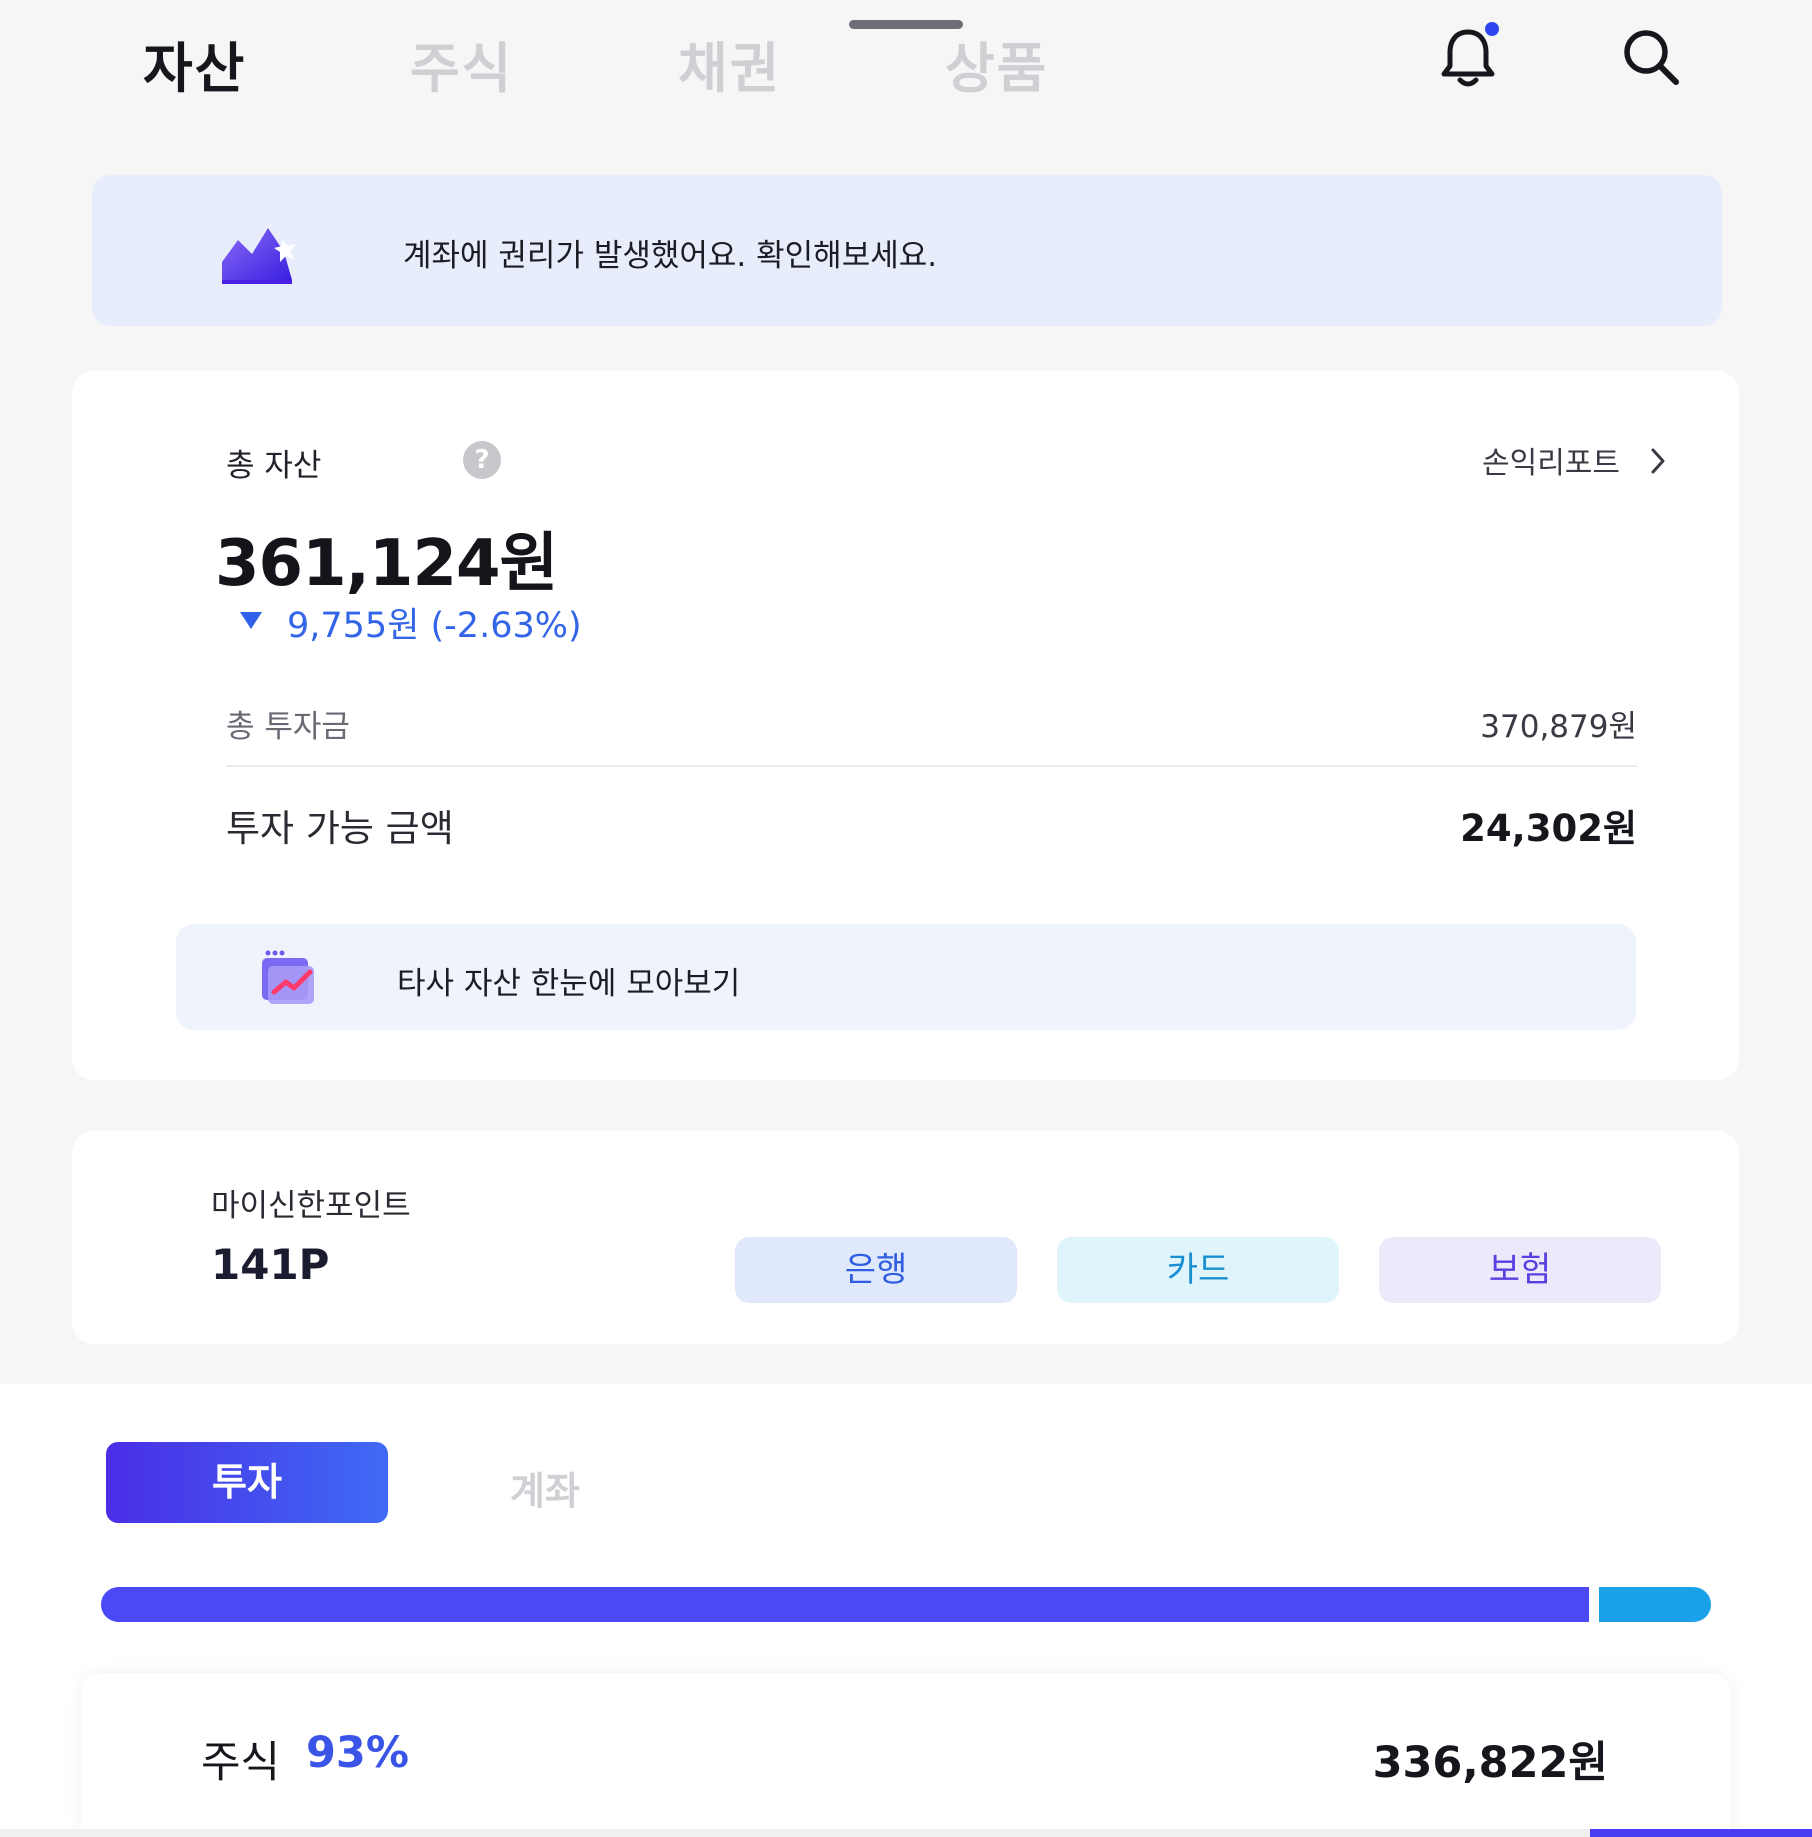 The width and height of the screenshot is (1812, 1837). Describe the element at coordinates (1490, 1763) in the screenshot. I see `stock-value: 336,822원` at that location.